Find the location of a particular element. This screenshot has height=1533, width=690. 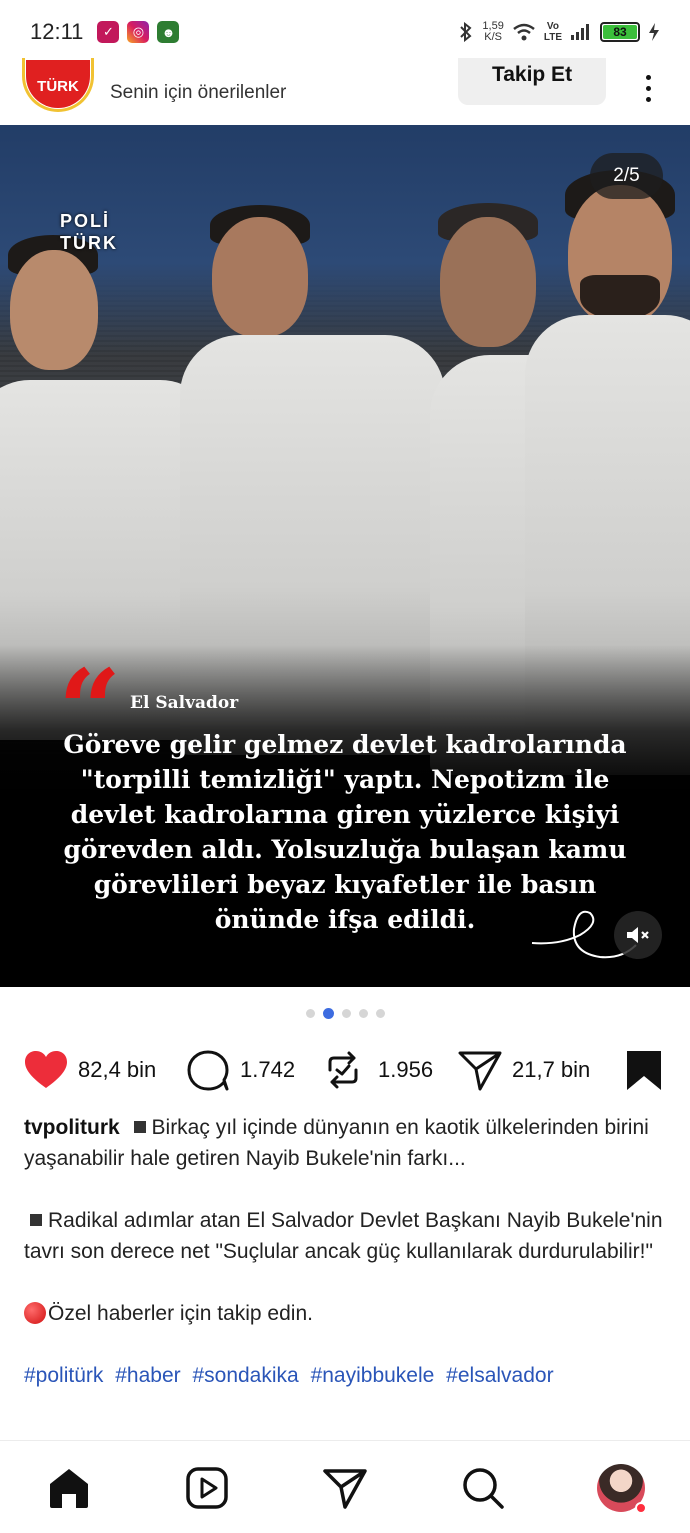

repost-icon is located at coordinates (343, 1070).